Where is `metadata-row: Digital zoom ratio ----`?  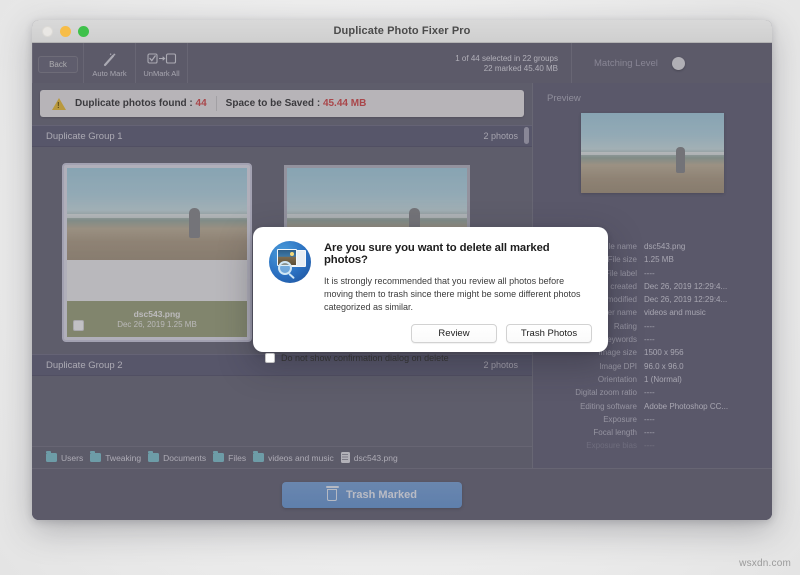 metadata-row: Digital zoom ratio ---- is located at coordinates (647, 392).